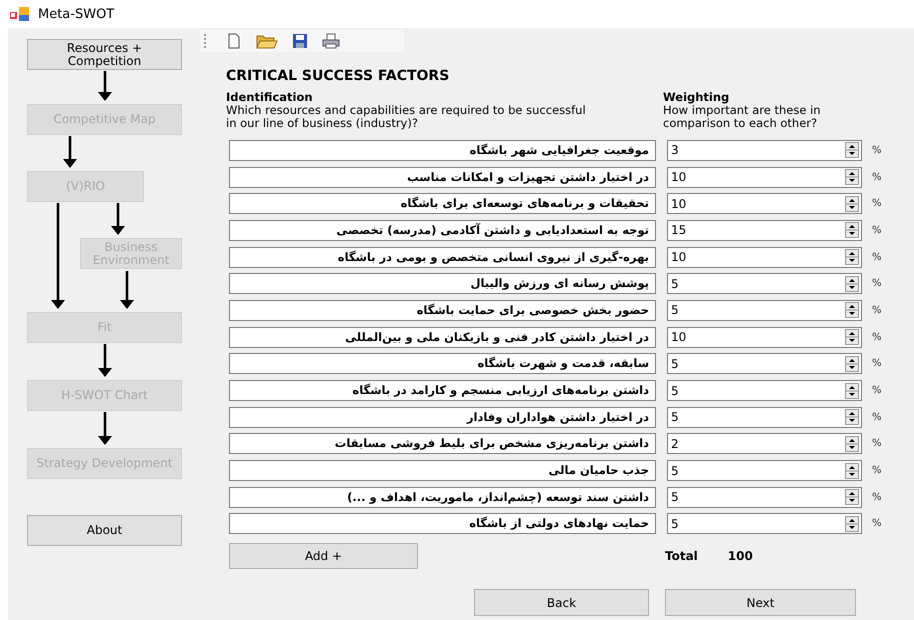 The height and width of the screenshot is (620, 914). Describe the element at coordinates (300, 41) in the screenshot. I see `save-icon` at that location.